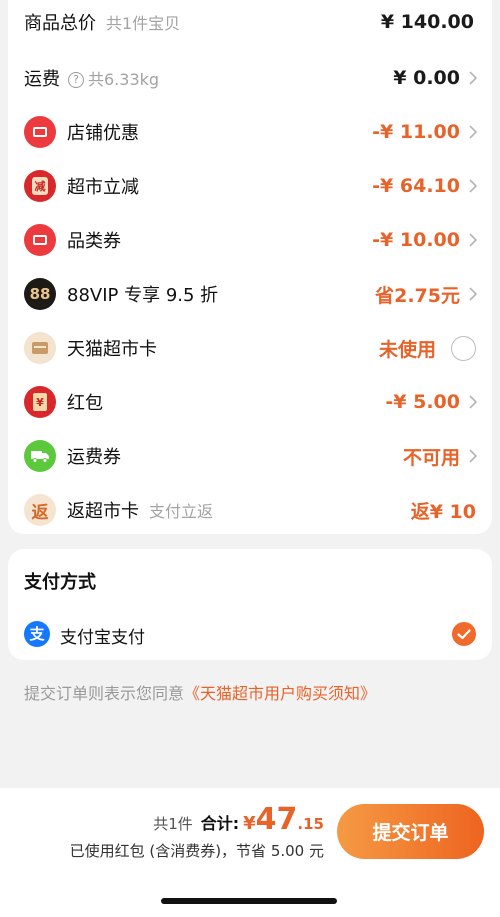  I want to click on 88vip-icon: 88, so click(40, 294).